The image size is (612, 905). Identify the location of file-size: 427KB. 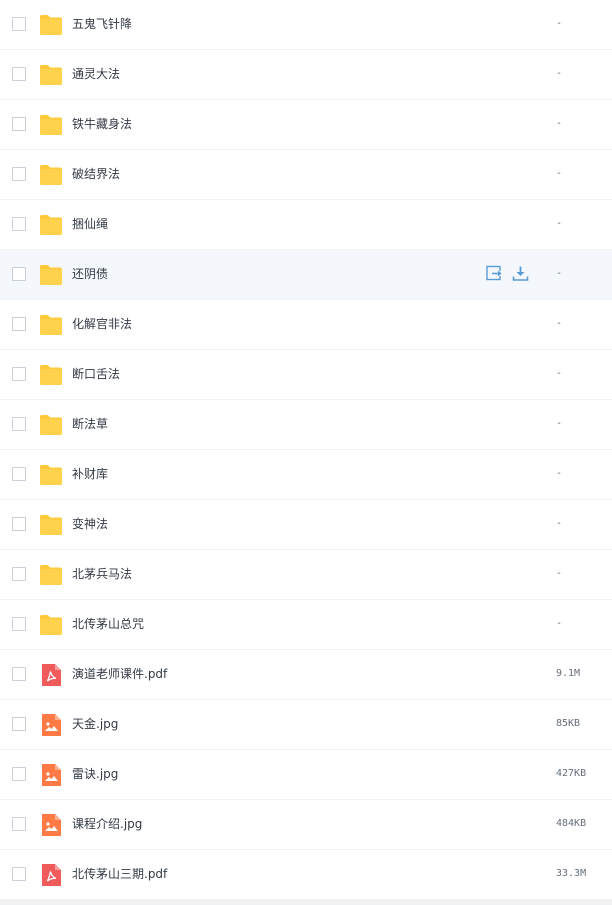
(571, 773).